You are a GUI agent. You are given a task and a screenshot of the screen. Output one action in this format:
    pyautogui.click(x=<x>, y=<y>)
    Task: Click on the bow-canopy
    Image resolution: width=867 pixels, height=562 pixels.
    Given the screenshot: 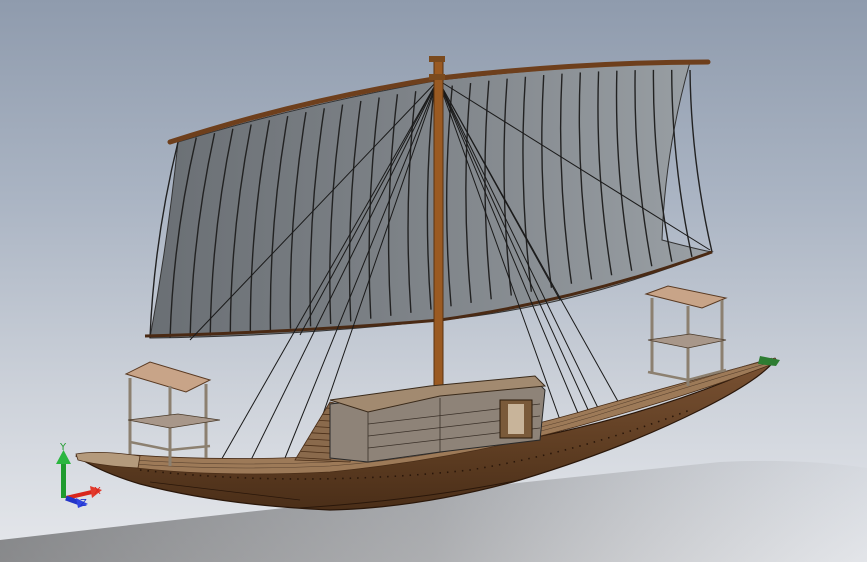 What is the action you would take?
    pyautogui.click(x=686, y=335)
    